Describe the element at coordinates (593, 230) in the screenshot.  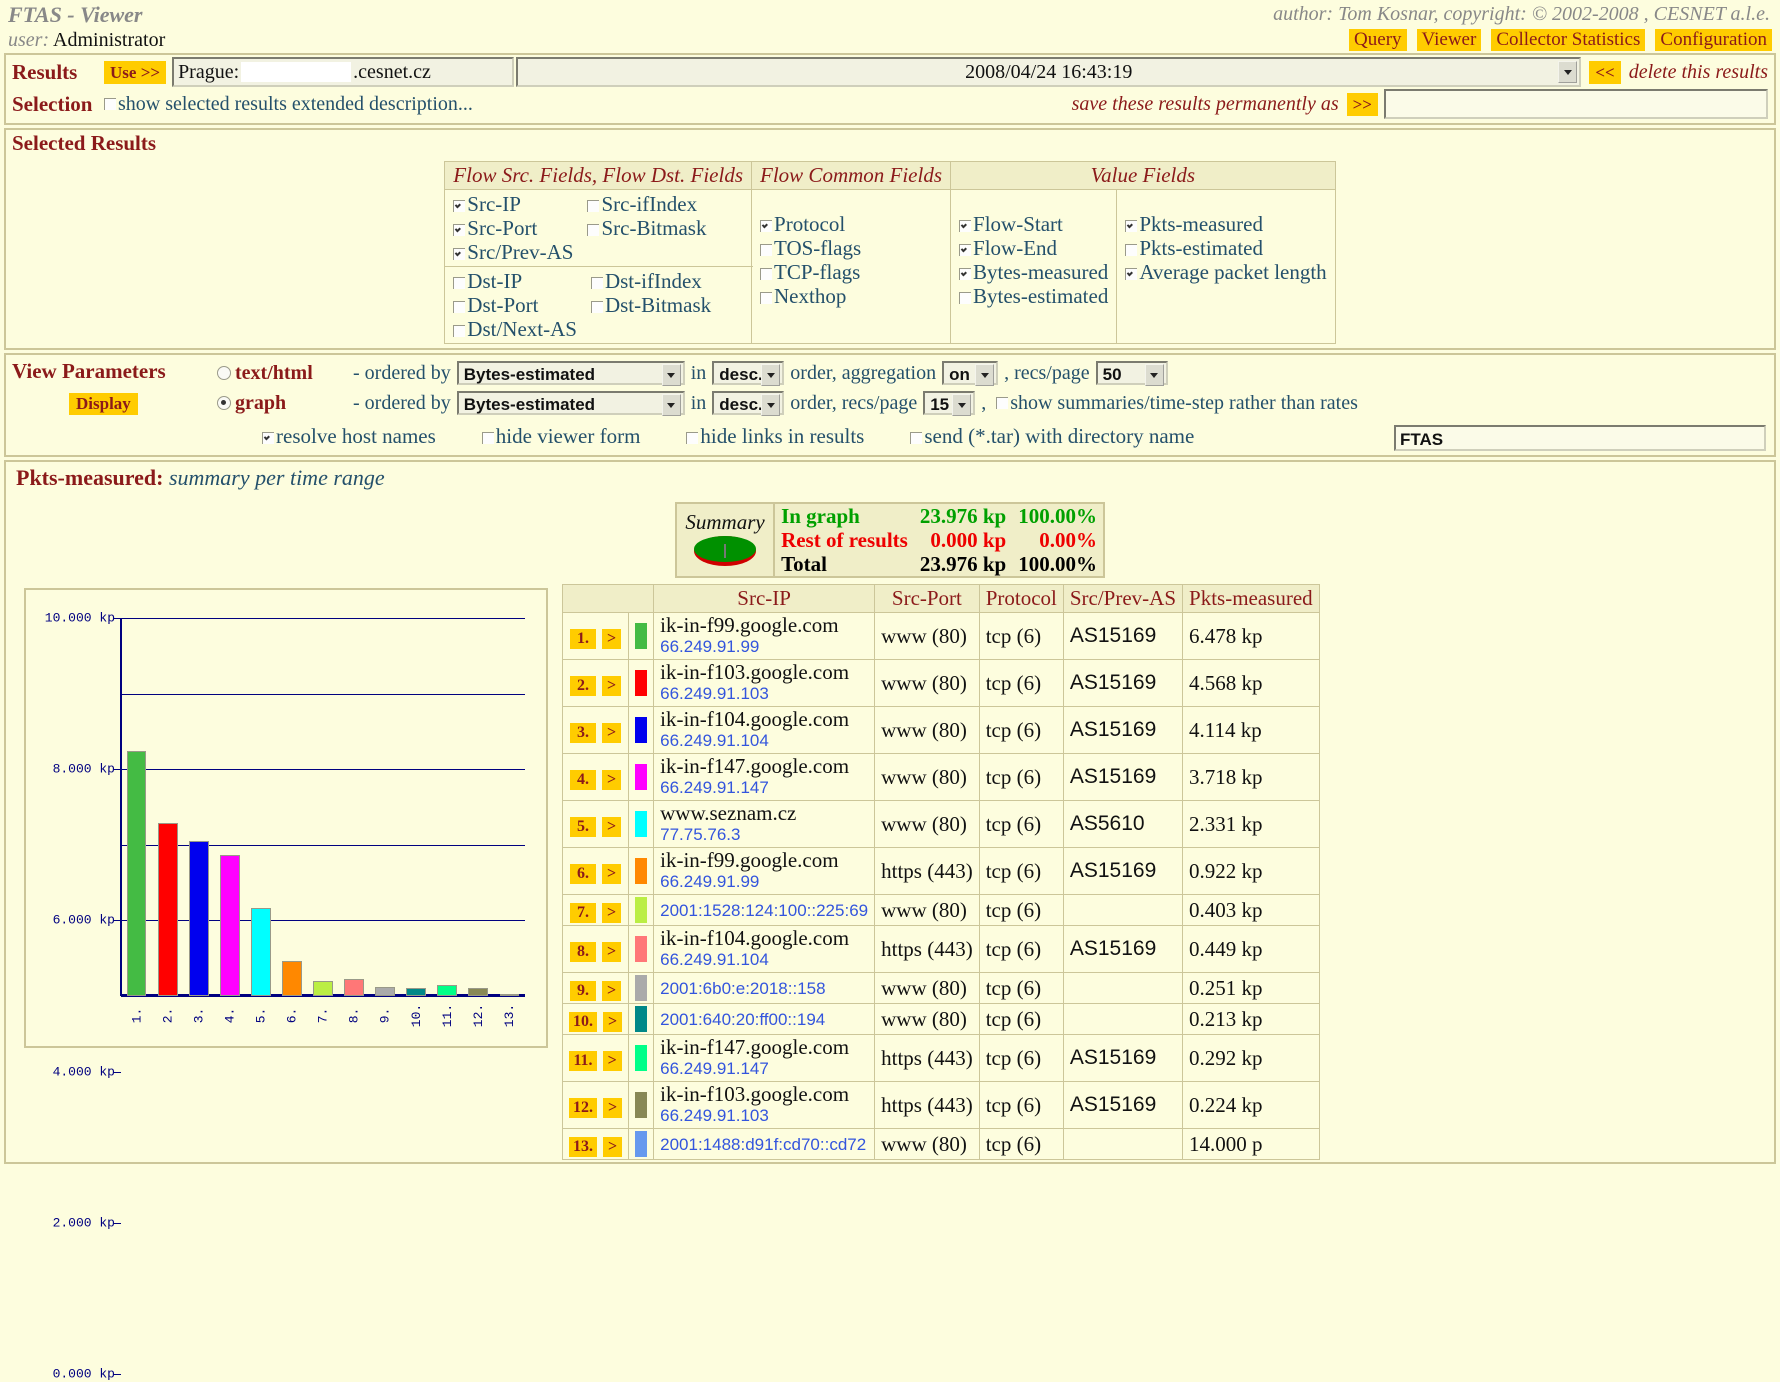
I see `field-src-bitmask-checkbox` at that location.